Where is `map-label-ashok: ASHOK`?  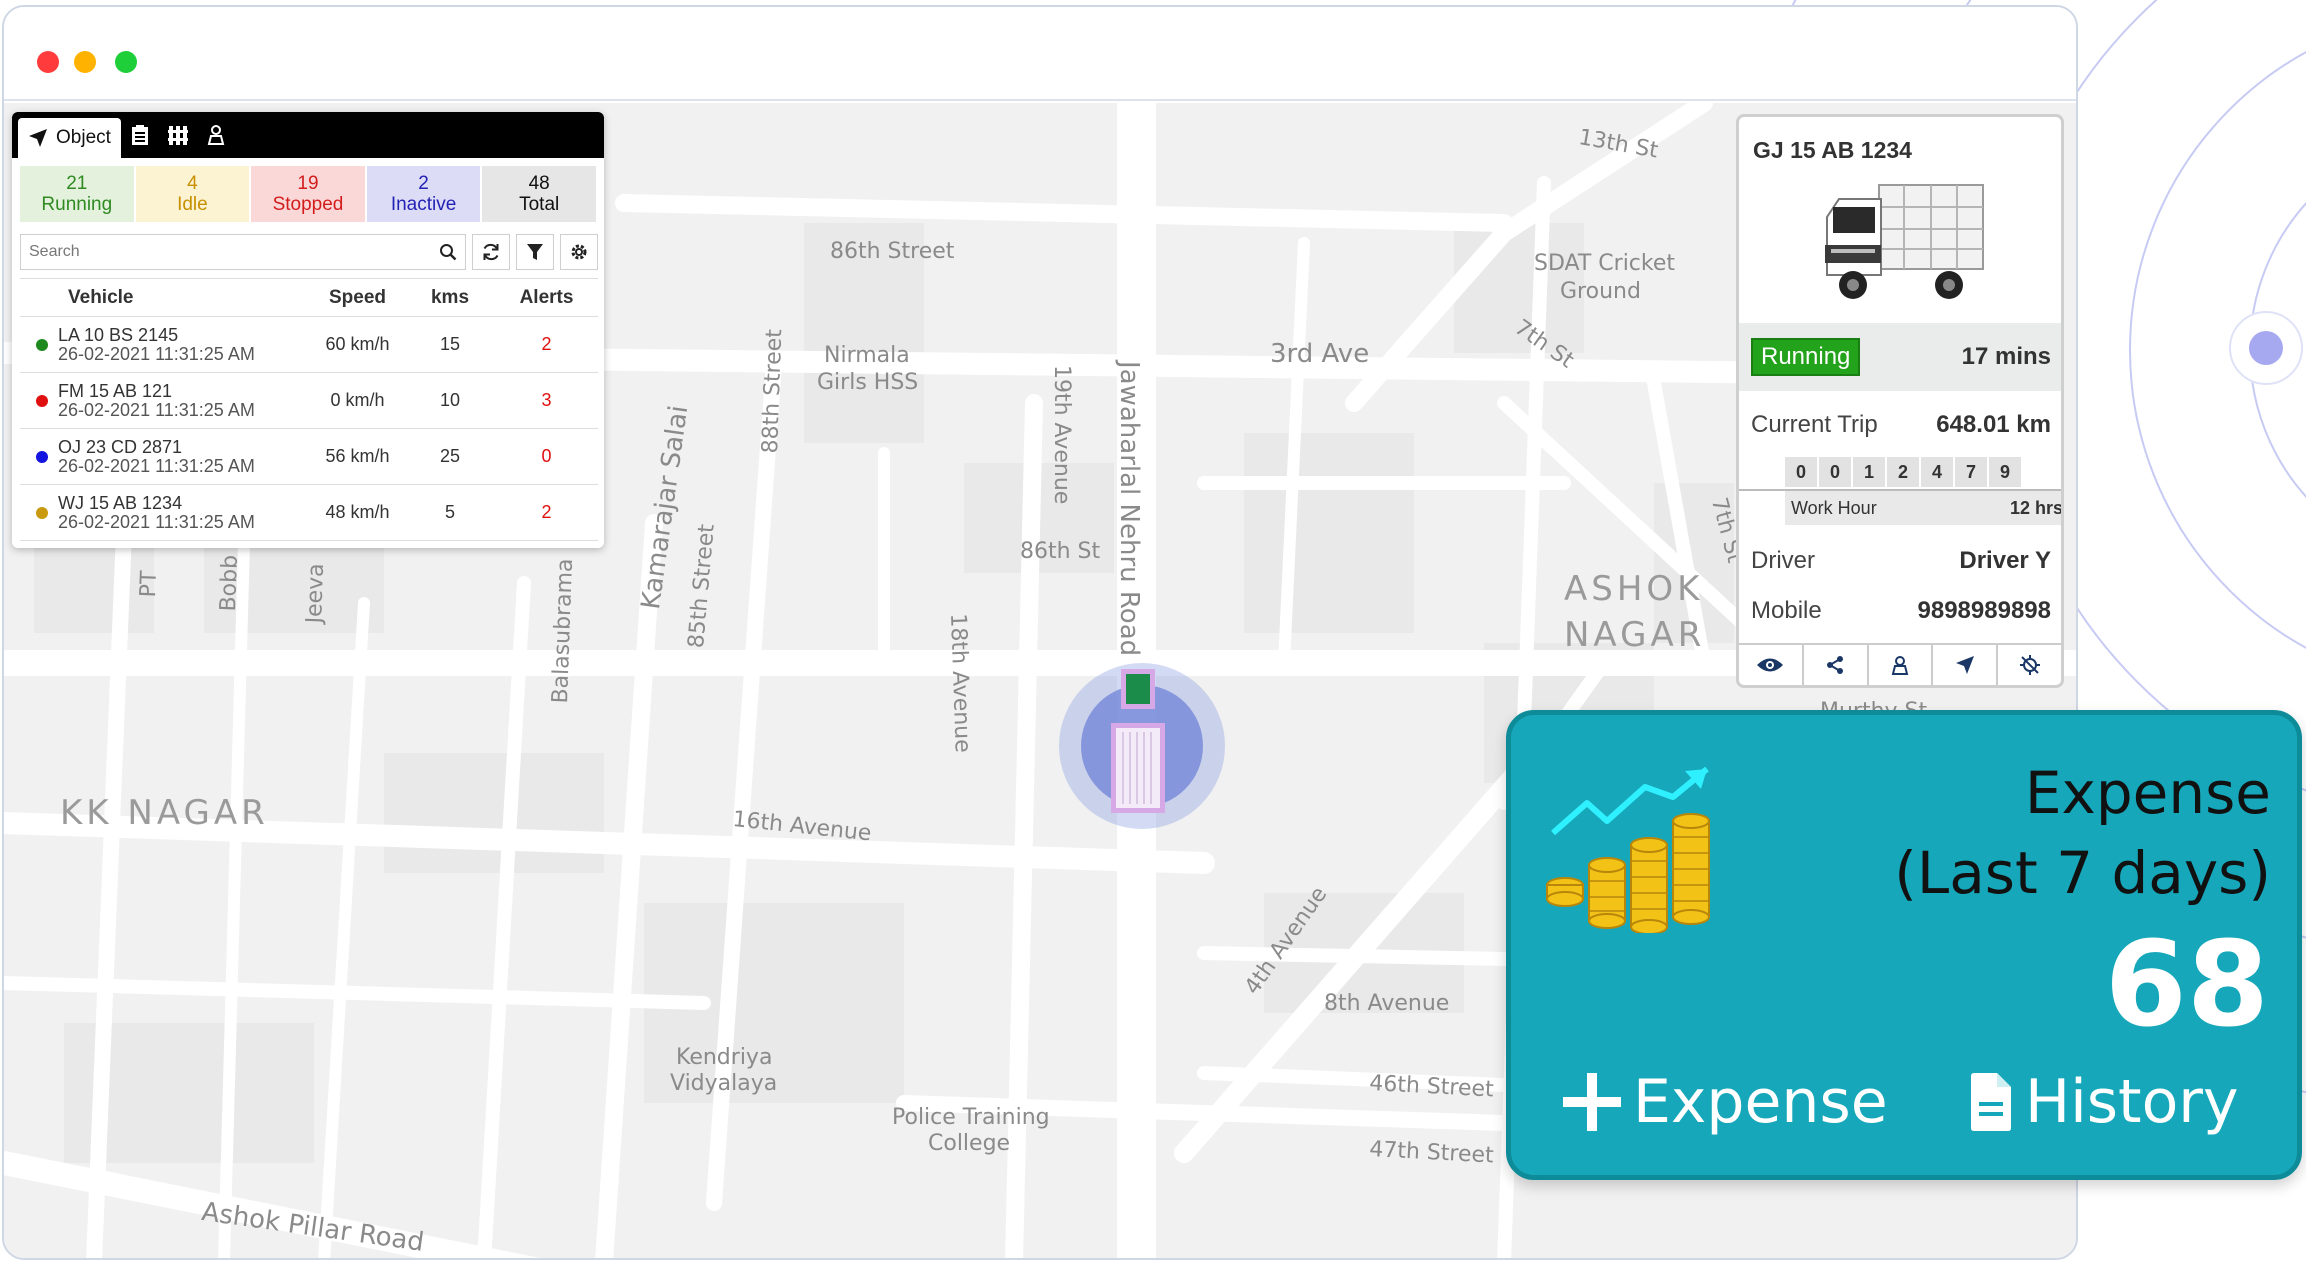 map-label-ashok: ASHOK is located at coordinates (1634, 589).